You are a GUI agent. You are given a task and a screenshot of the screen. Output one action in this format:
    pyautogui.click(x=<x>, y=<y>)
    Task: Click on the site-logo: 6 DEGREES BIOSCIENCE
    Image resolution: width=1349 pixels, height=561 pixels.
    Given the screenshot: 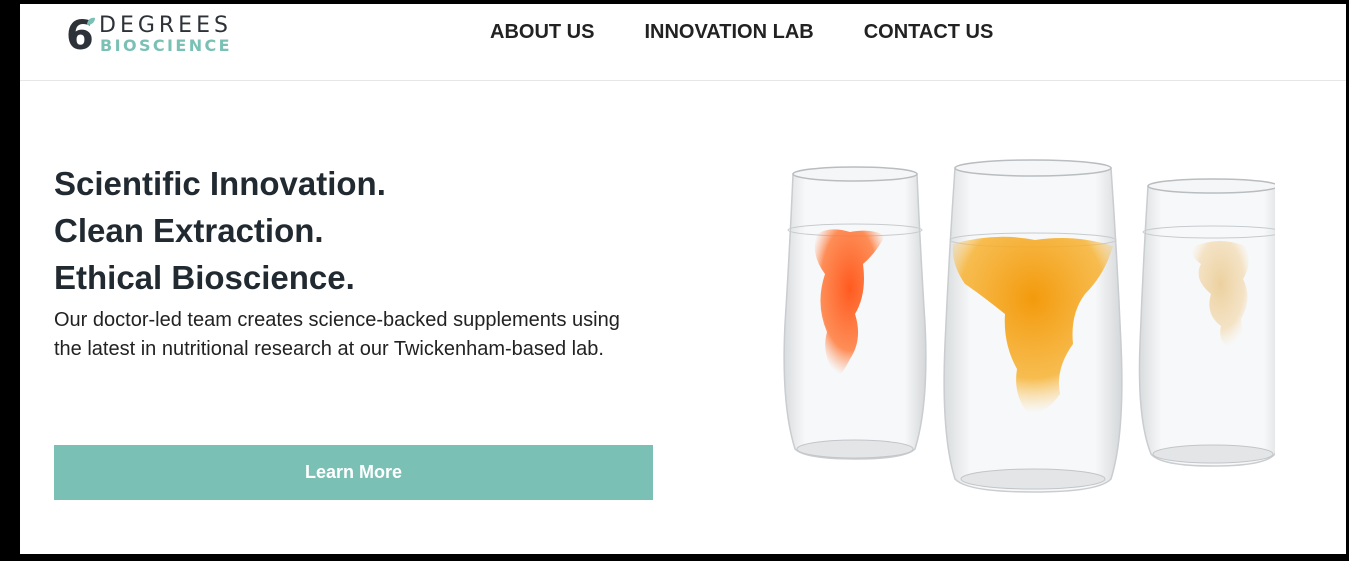 What is the action you would take?
    pyautogui.click(x=161, y=36)
    